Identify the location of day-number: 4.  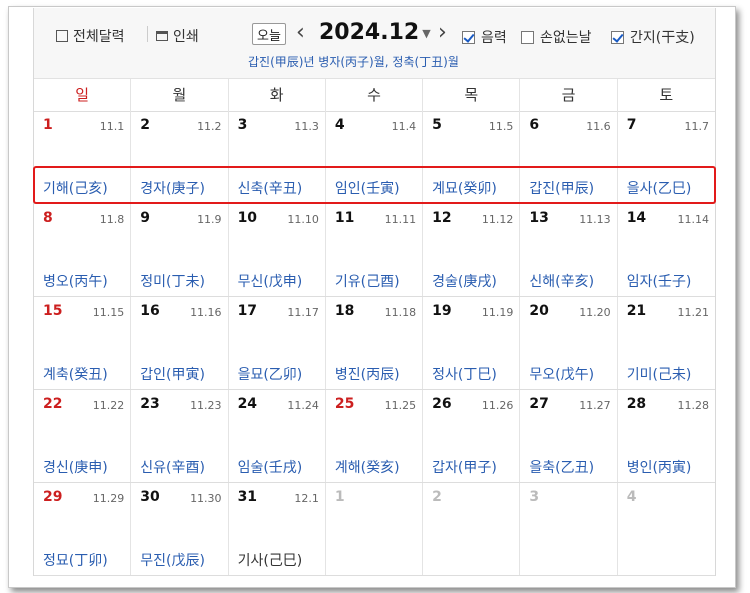
(339, 125).